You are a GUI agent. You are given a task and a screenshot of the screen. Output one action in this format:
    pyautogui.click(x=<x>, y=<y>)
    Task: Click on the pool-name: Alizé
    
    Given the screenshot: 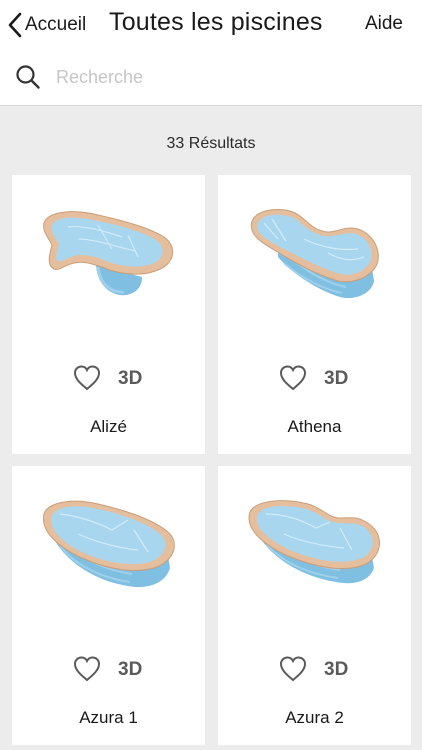 What is the action you would take?
    pyautogui.click(x=108, y=426)
    